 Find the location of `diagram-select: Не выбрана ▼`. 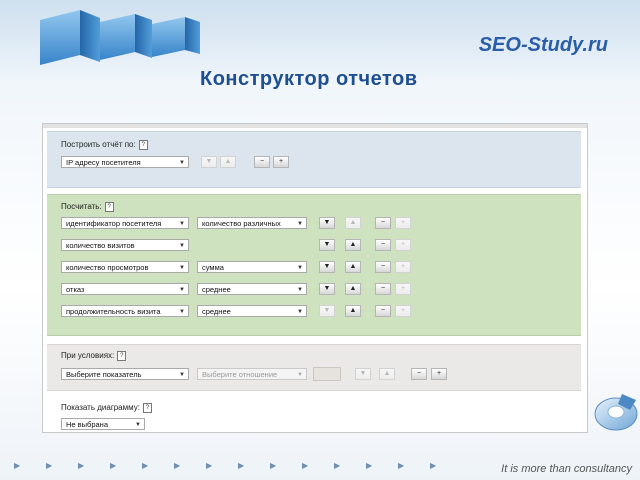

diagram-select: Не выбрана ▼ is located at coordinates (103, 424).